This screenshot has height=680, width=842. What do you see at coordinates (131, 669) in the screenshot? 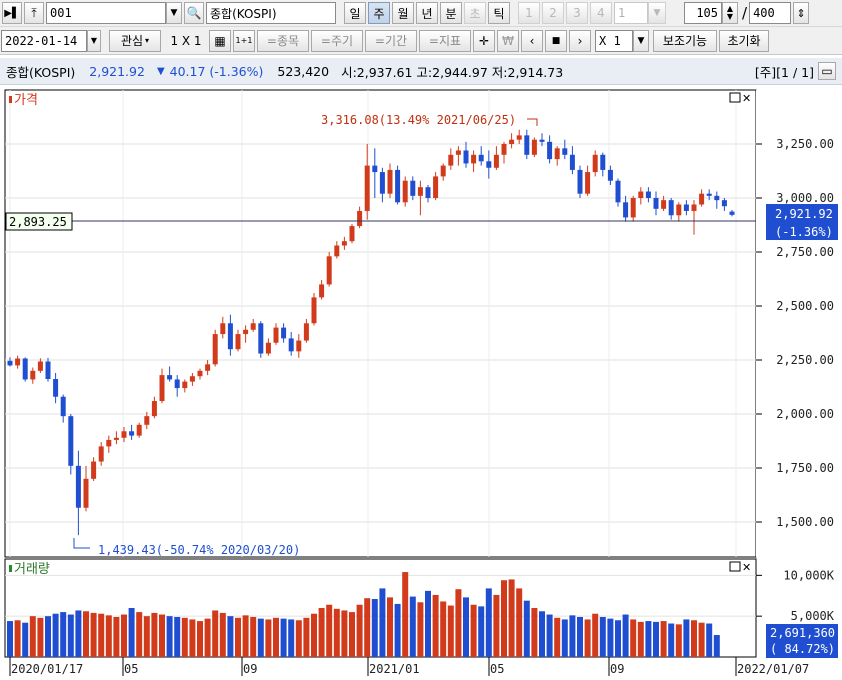
I see `time-tick-label: 05` at bounding box center [131, 669].